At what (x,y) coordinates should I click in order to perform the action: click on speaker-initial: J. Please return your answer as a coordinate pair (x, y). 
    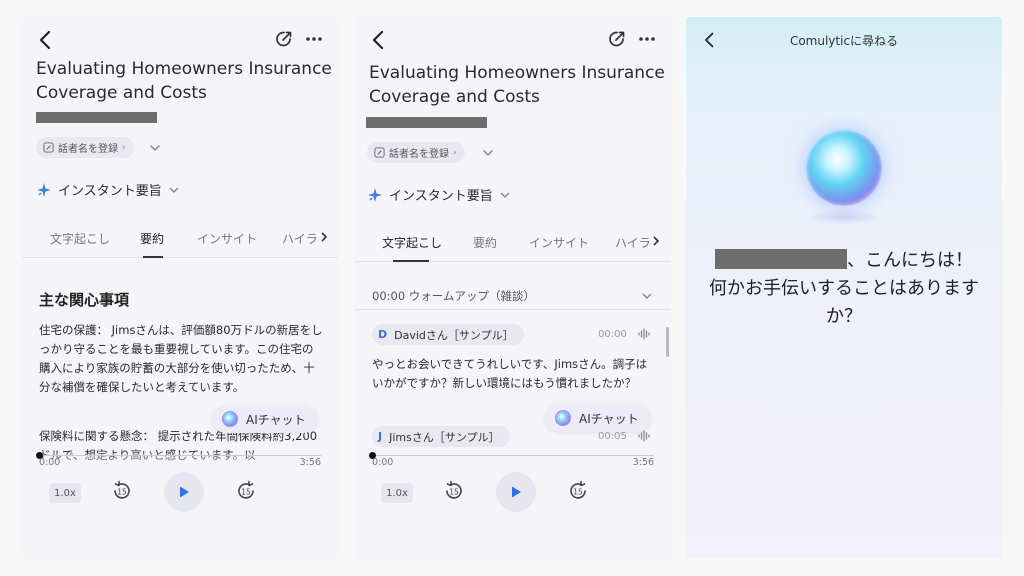
    Looking at the image, I should click on (380, 436).